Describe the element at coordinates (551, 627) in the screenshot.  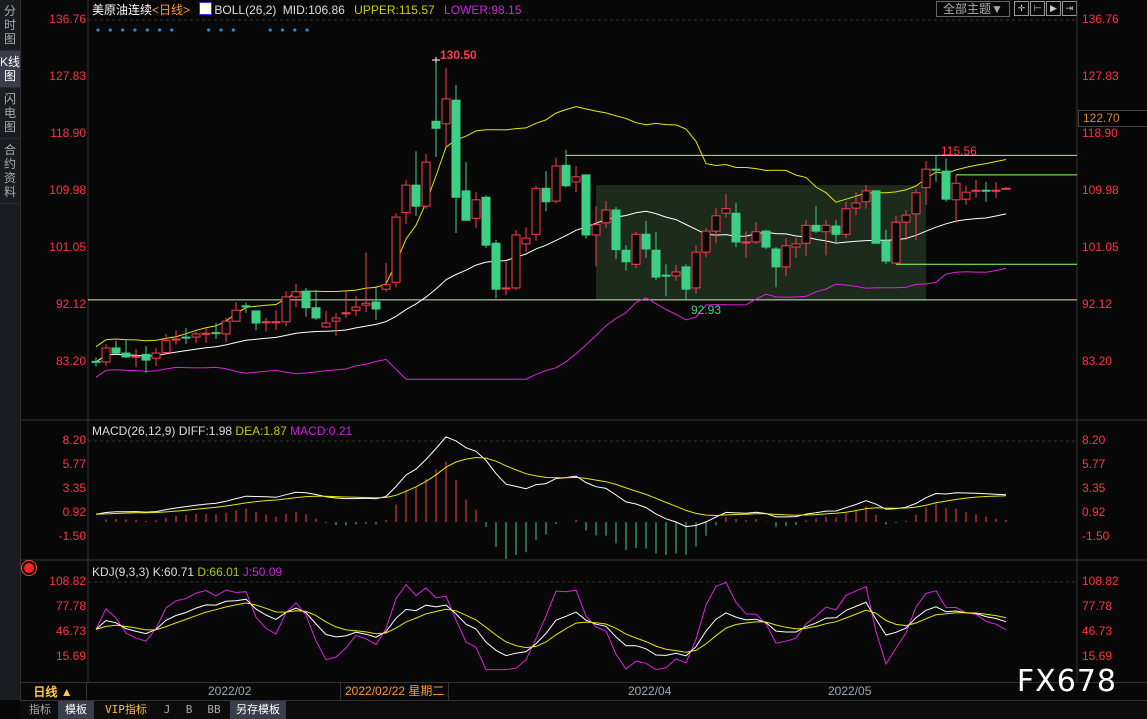
I see `kdj-k-line` at that location.